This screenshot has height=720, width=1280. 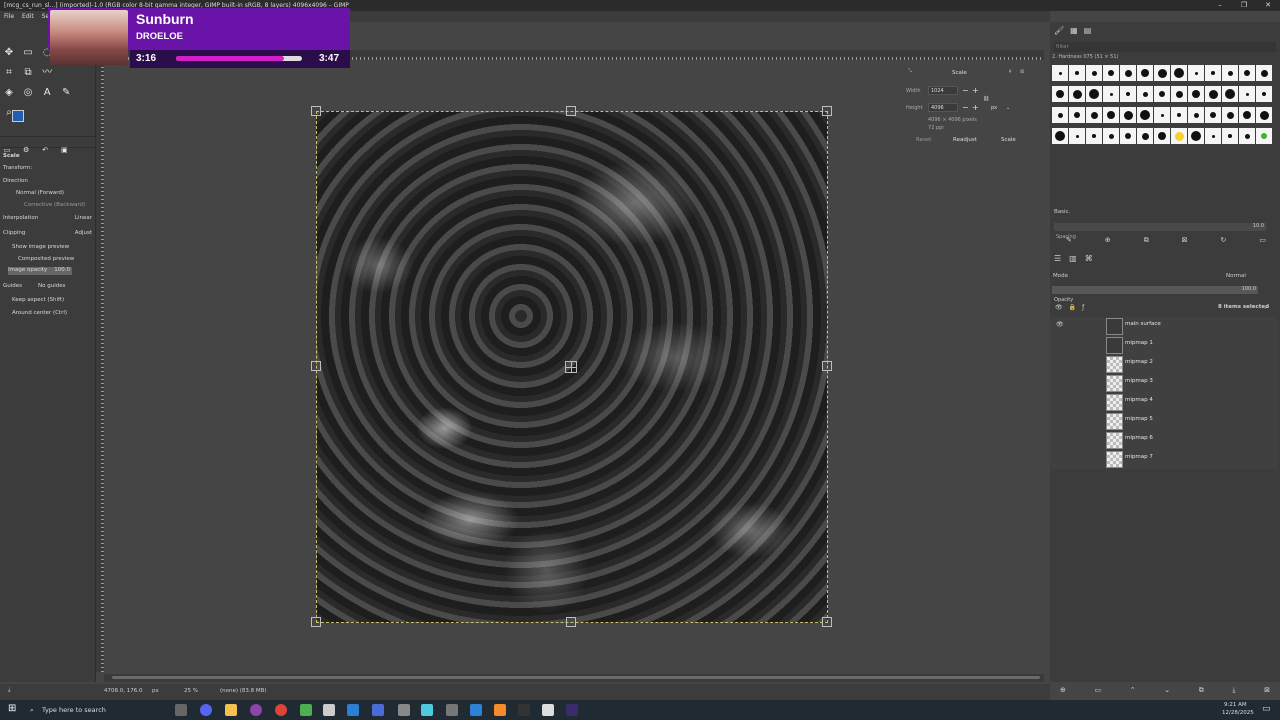 I want to click on brushes-tab-icon: 🖌, so click(x=1059, y=30).